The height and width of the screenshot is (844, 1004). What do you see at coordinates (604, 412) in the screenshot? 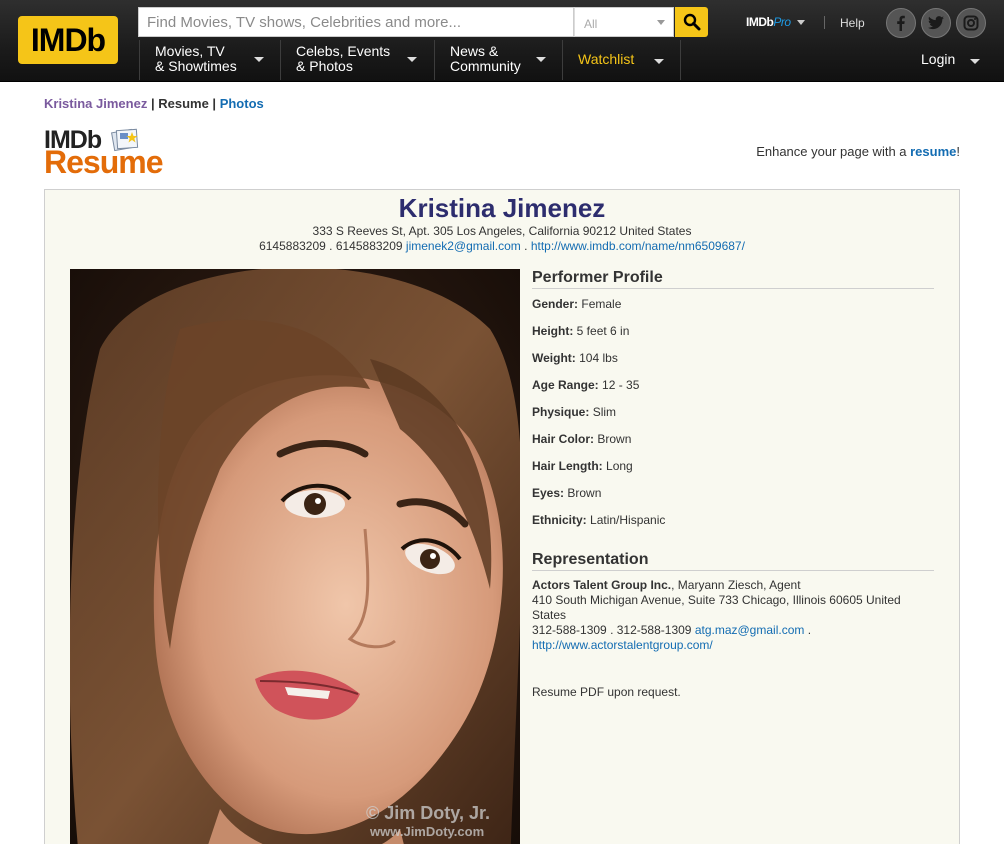
I see `attr-value: Slim` at bounding box center [604, 412].